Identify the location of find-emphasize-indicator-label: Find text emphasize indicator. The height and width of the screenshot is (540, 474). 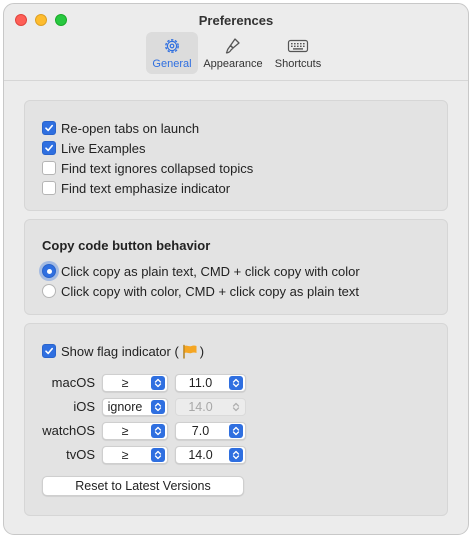
(146, 188).